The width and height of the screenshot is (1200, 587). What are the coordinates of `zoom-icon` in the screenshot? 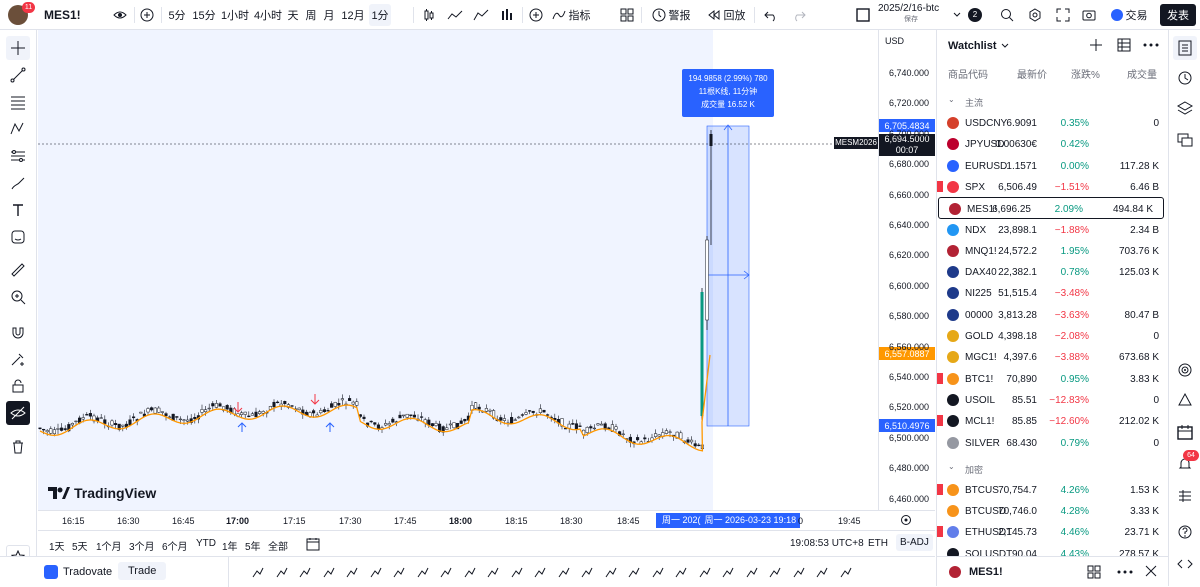 It's located at (18, 297).